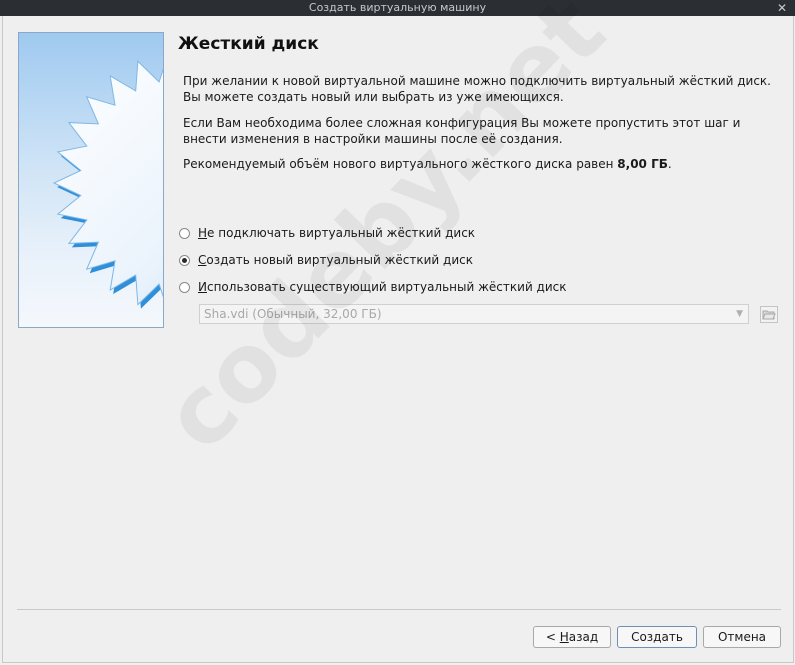  Describe the element at coordinates (769, 314) in the screenshot. I see `folder-open-icon` at that location.